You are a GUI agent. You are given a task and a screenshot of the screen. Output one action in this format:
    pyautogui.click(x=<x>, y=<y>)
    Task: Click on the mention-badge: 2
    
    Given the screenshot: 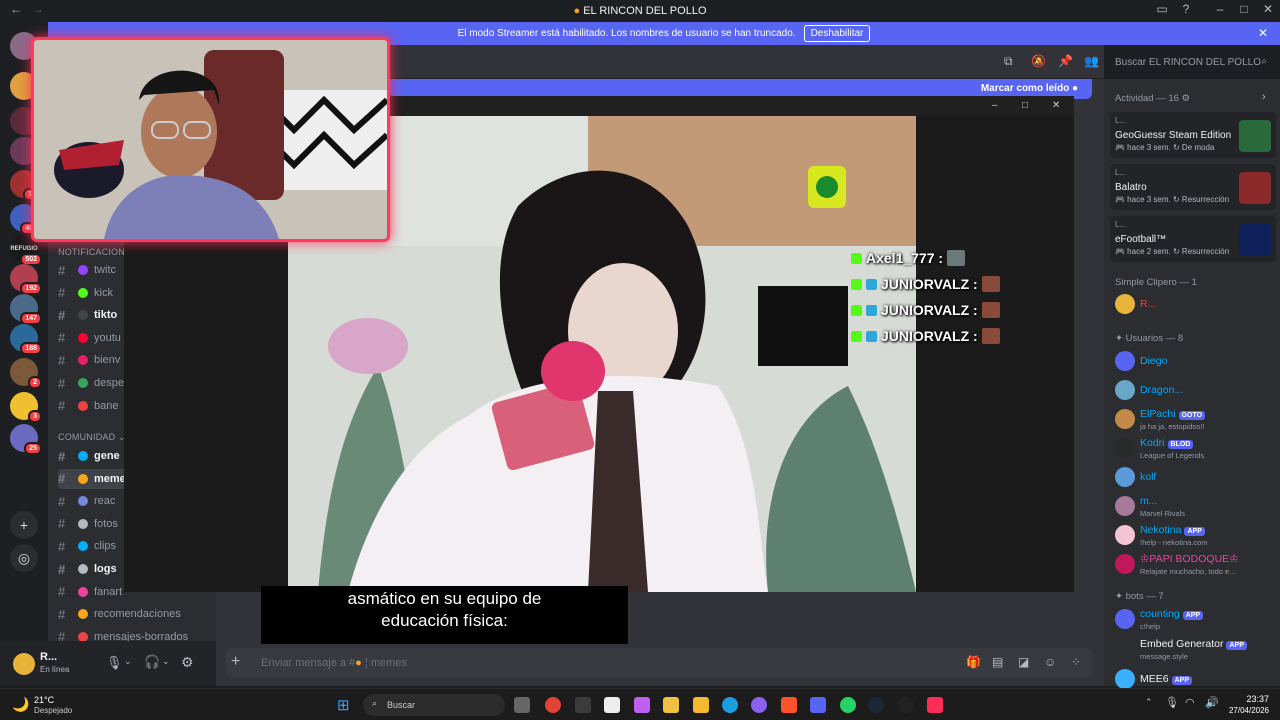 What is the action you would take?
    pyautogui.click(x=35, y=382)
    